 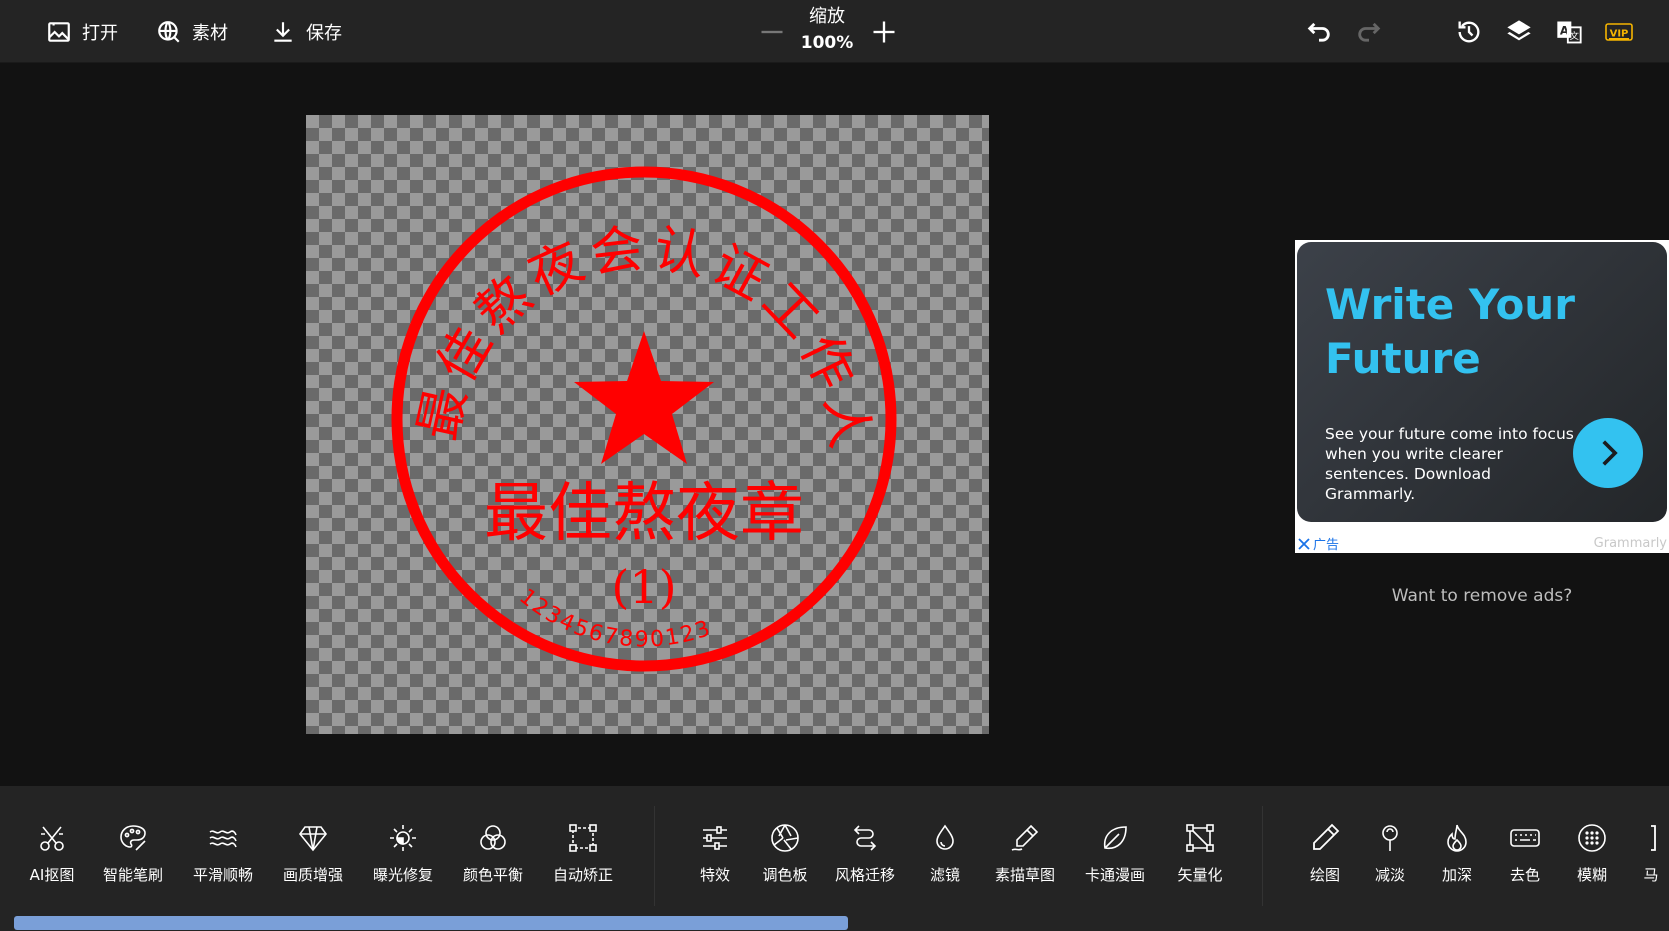 What do you see at coordinates (52, 861) in the screenshot?
I see `tool-ai-cutout: AI抠图` at bounding box center [52, 861].